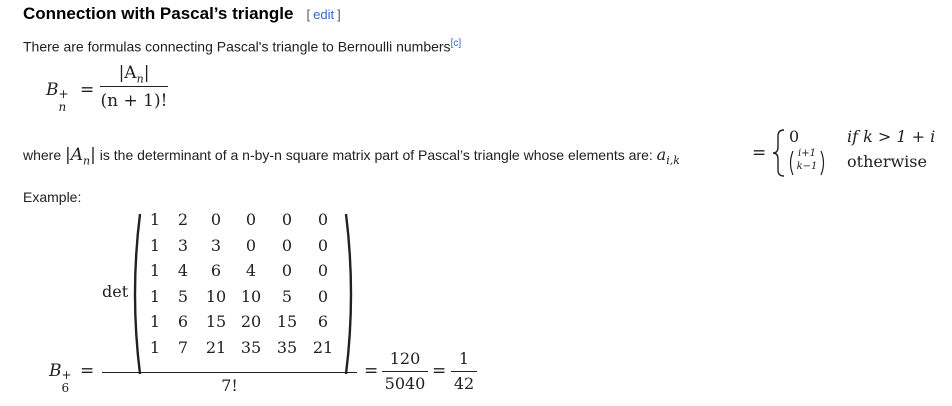  I want to click on example-fraction-3: 1 42, so click(464, 371).